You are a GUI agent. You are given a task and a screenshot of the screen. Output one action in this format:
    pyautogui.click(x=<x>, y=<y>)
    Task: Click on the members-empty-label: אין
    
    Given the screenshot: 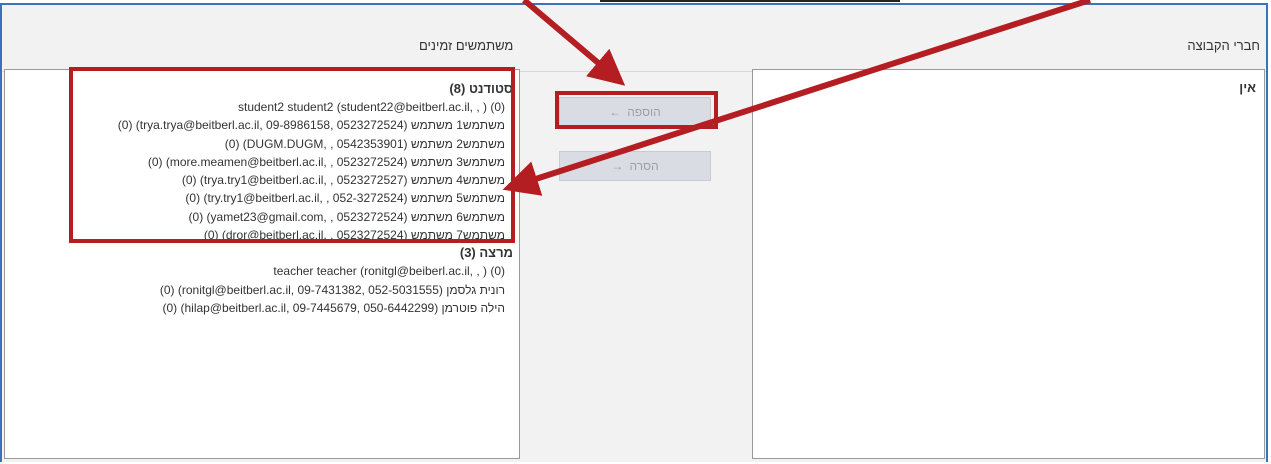 What is the action you would take?
    pyautogui.click(x=1247, y=87)
    